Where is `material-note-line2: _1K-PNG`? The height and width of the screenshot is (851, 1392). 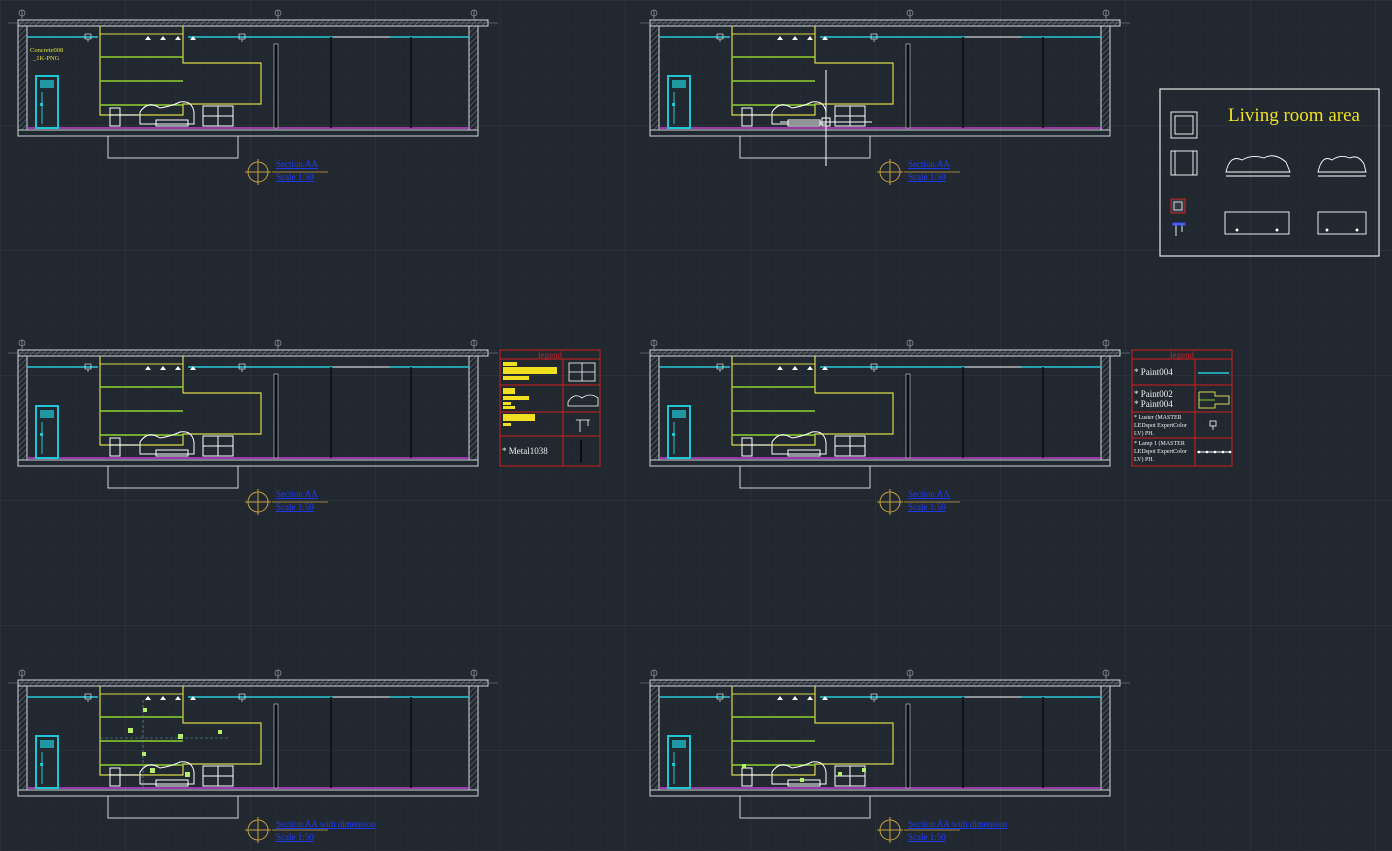
material-note-line2: _1K-PNG is located at coordinates (46, 58).